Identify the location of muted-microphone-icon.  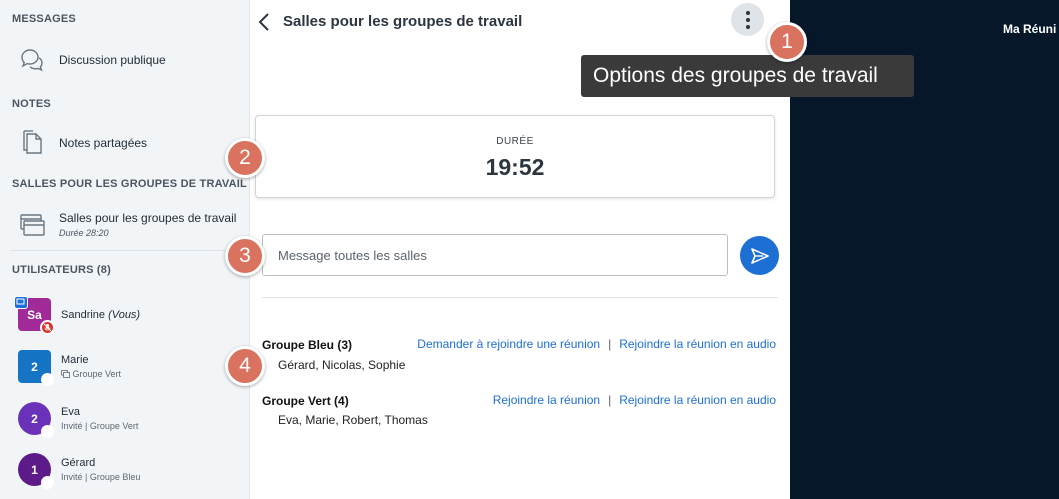
(47, 327).